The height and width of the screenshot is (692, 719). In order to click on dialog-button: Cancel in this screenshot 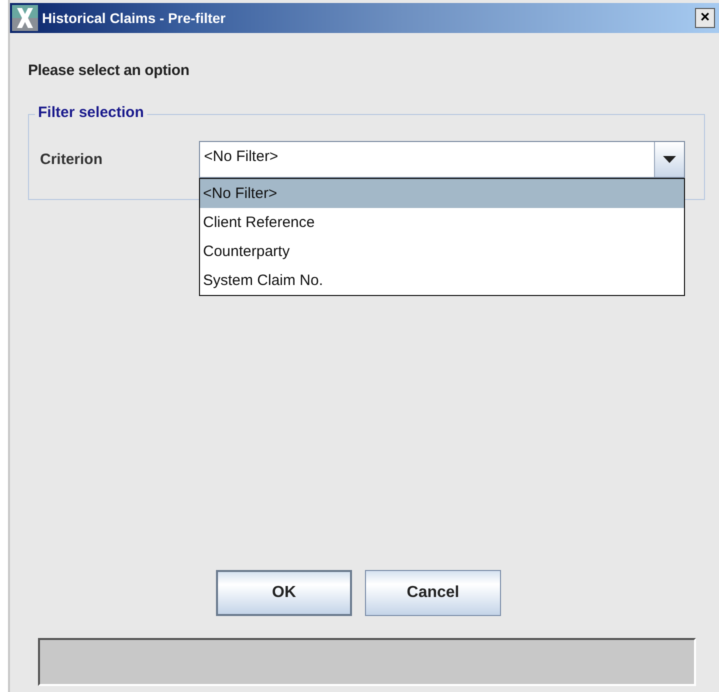, I will do `click(433, 593)`.